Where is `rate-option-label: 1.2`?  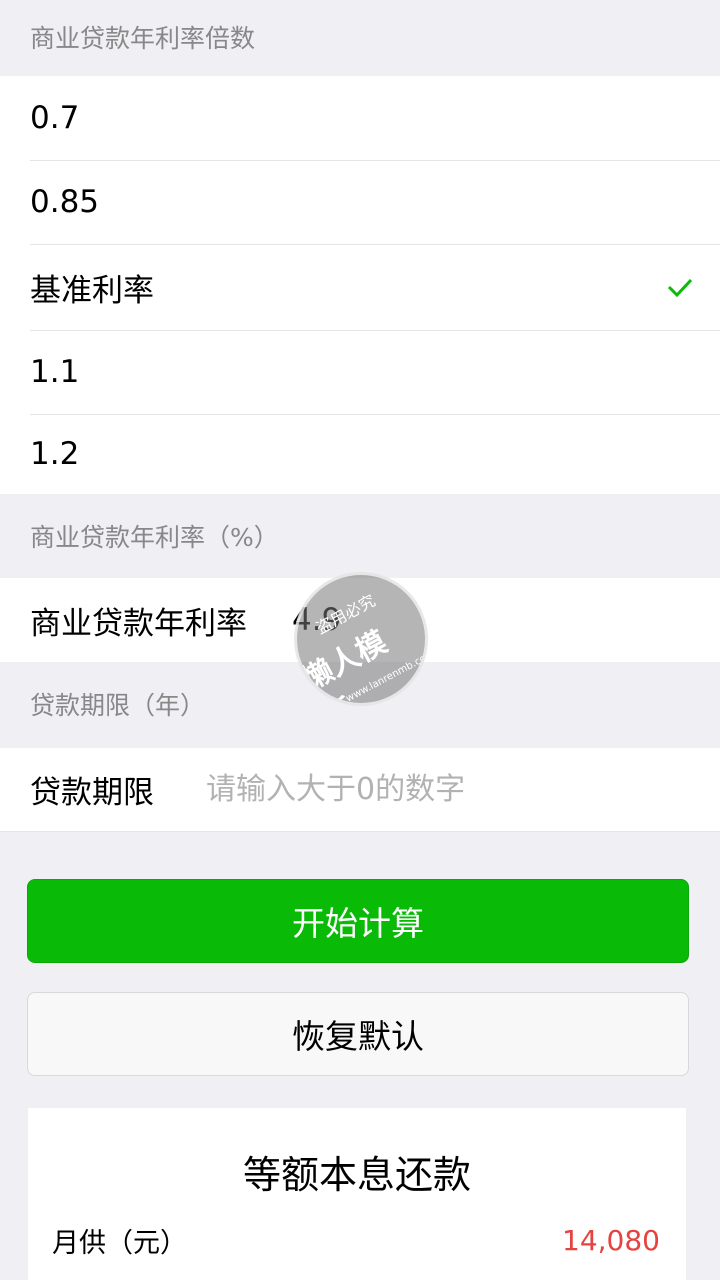 rate-option-label: 1.2 is located at coordinates (55, 454).